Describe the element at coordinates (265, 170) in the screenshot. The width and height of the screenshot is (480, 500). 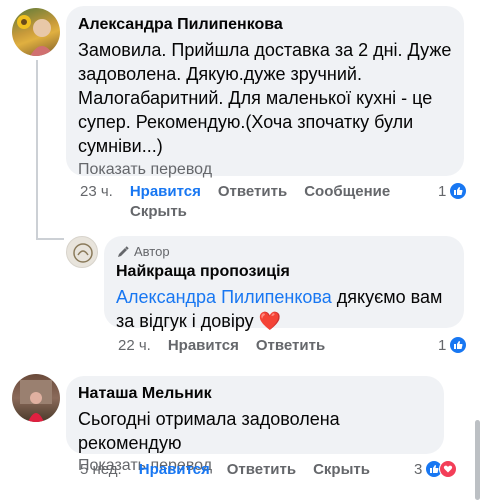
I see `translate-link: Показать перевод` at that location.